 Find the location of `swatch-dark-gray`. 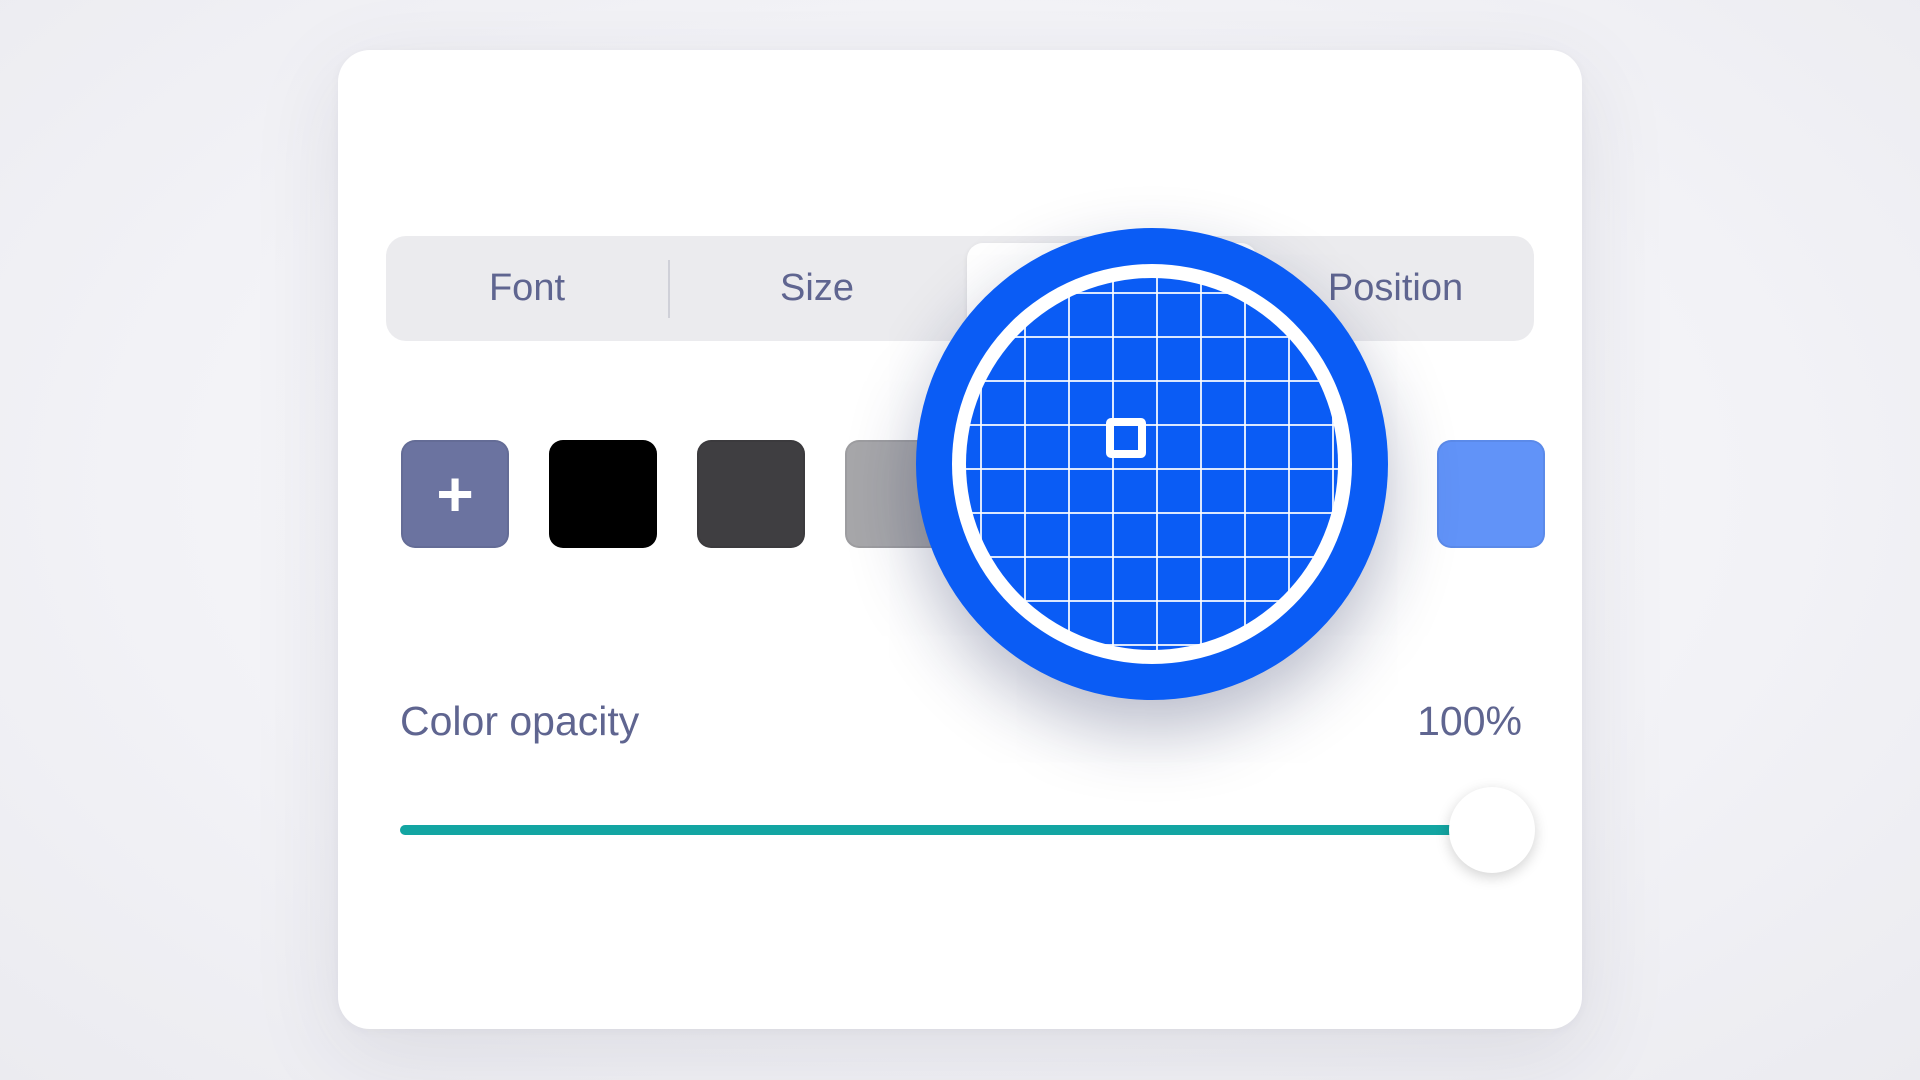

swatch-dark-gray is located at coordinates (751, 494).